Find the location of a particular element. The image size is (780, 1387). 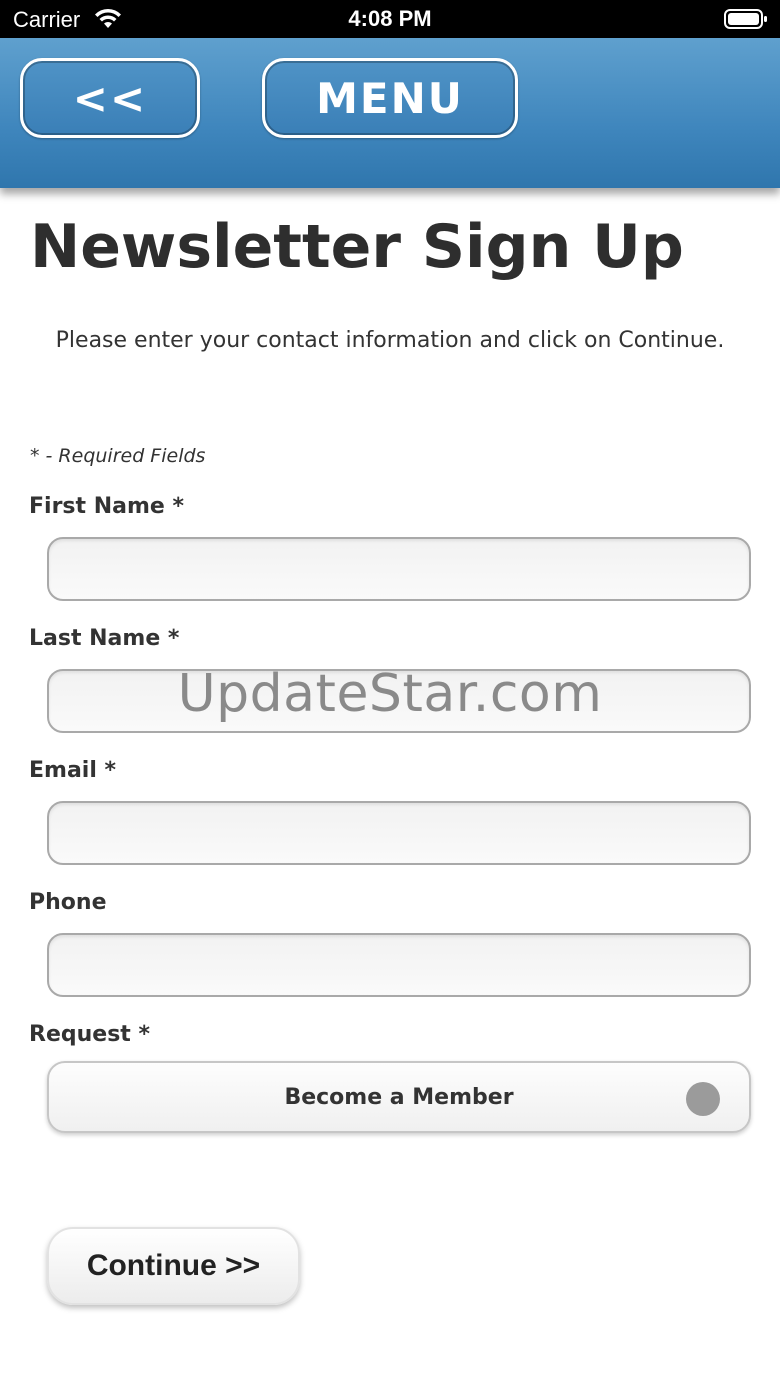

app-header: << MENU is located at coordinates (390, 113).